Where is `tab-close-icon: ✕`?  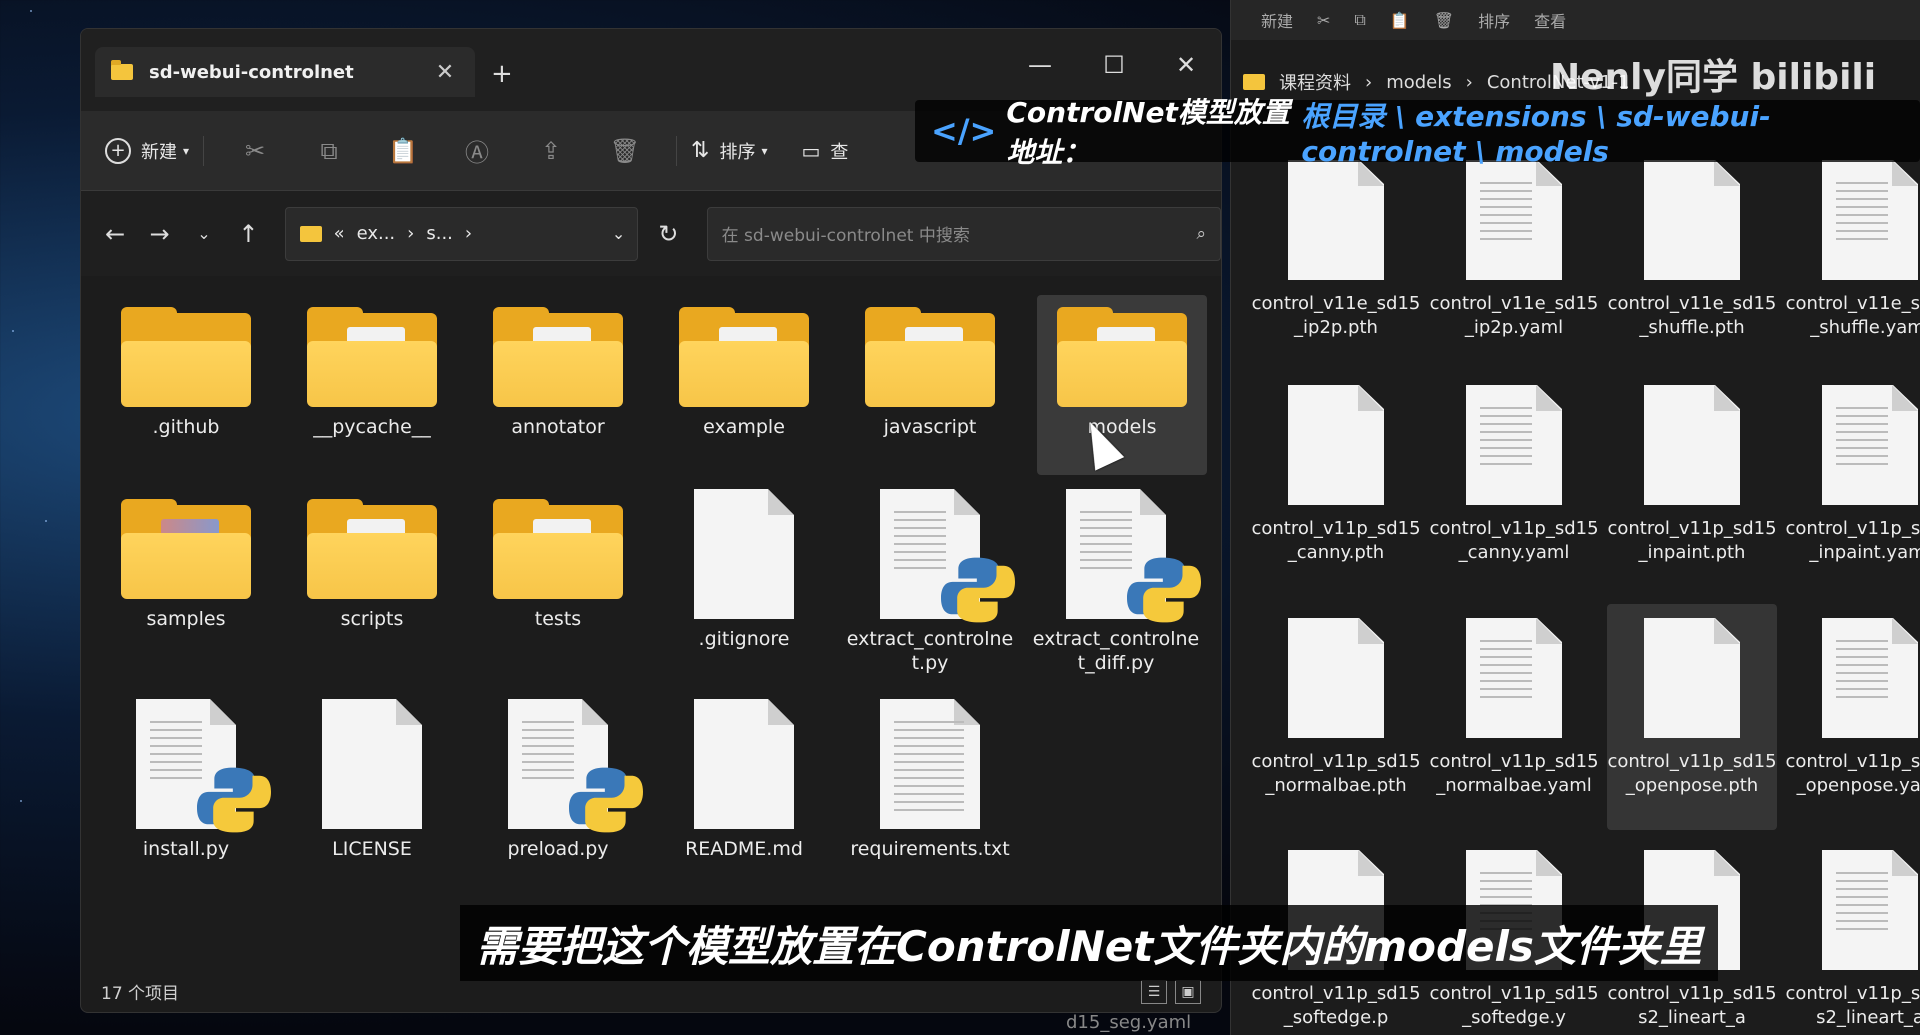 tab-close-icon: ✕ is located at coordinates (445, 72).